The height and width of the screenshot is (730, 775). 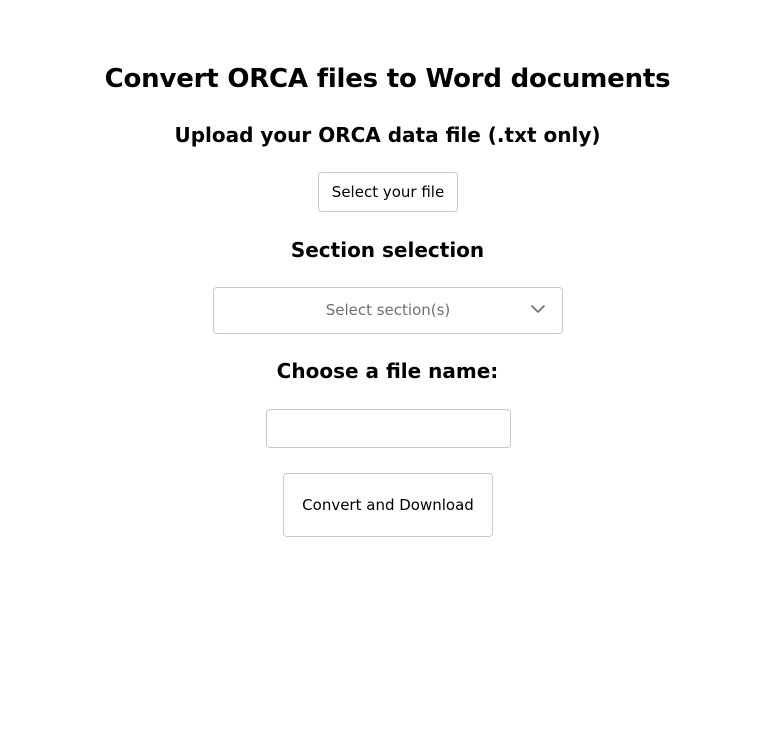 I want to click on section-select-placeholder: Select section(s), so click(x=388, y=310).